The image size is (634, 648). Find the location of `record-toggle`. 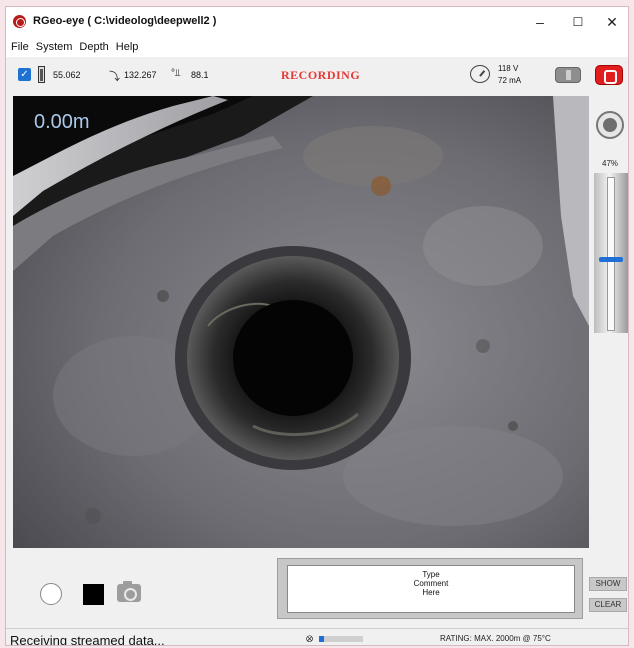

record-toggle is located at coordinates (609, 75).